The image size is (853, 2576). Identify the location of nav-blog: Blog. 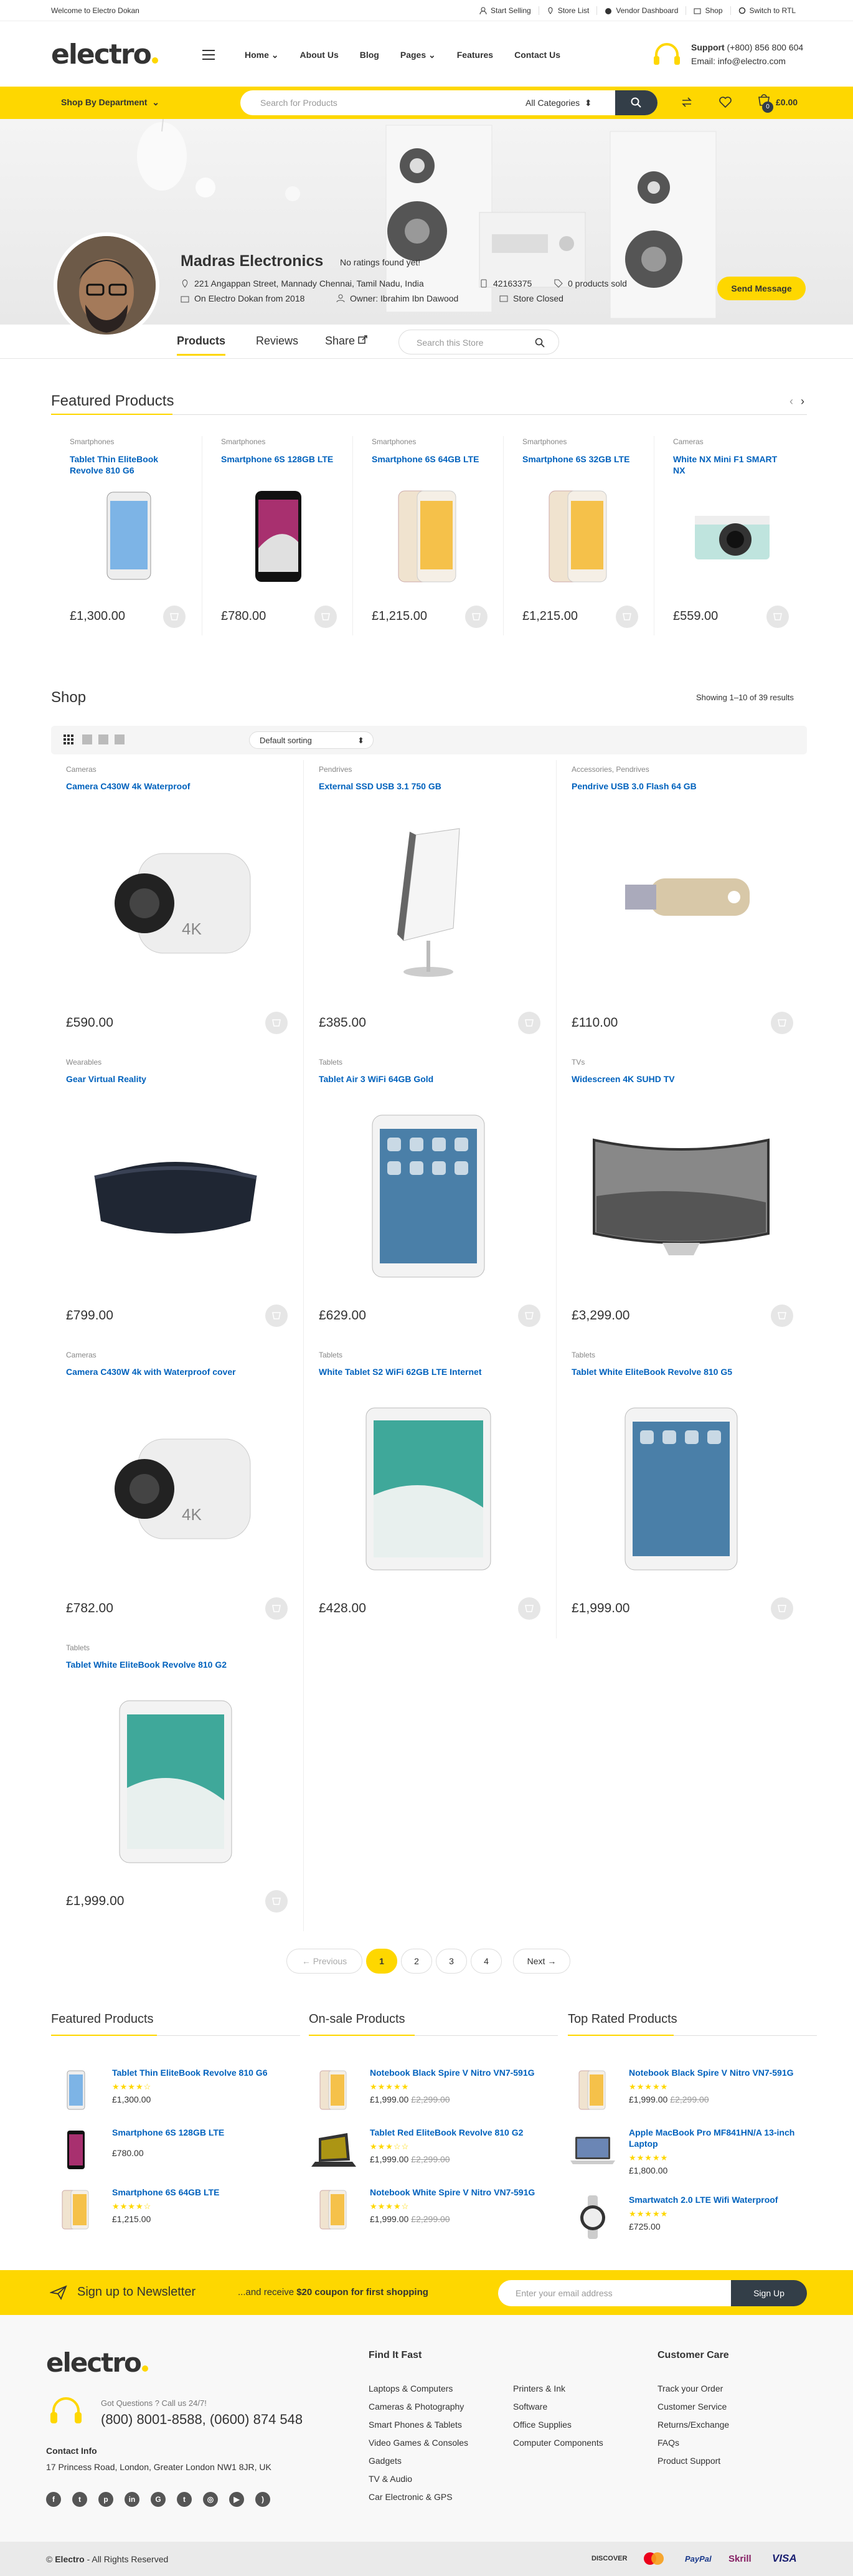
(369, 55).